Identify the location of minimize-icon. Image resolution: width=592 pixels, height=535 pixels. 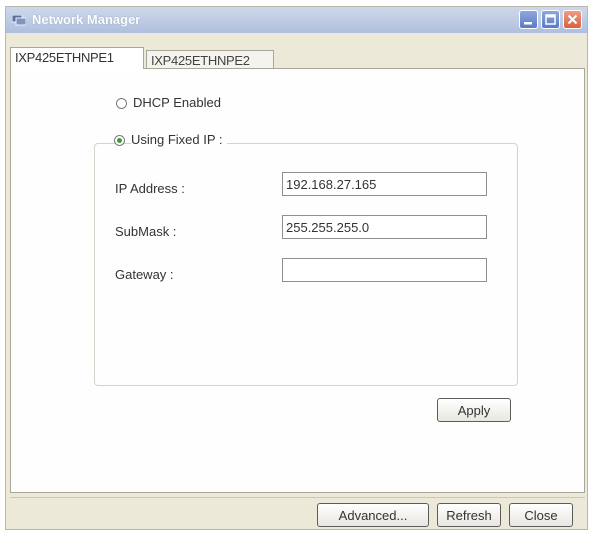
(528, 23).